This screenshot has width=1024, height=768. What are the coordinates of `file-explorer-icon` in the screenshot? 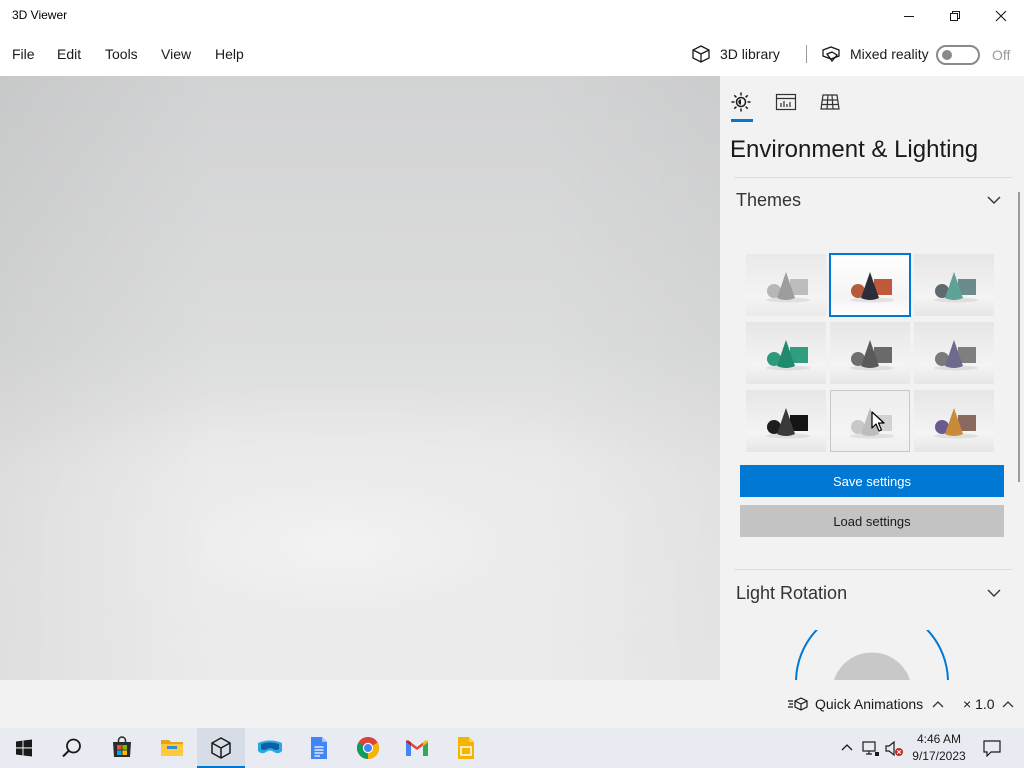 It's located at (172, 748).